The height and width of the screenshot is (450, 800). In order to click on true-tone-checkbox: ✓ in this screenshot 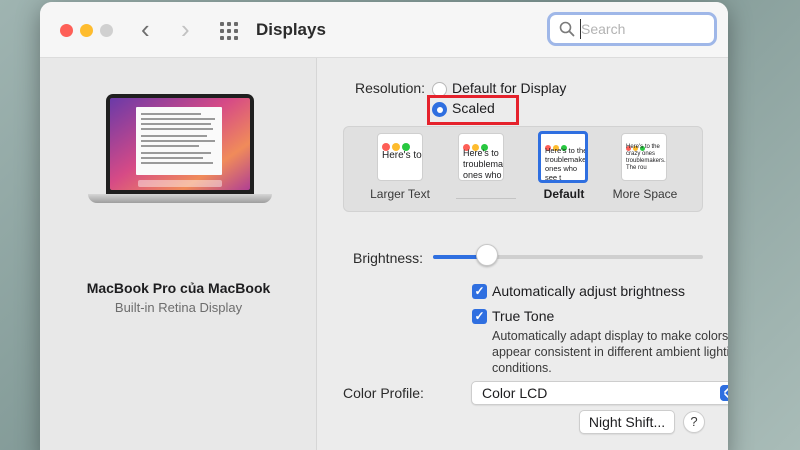, I will do `click(479, 316)`.